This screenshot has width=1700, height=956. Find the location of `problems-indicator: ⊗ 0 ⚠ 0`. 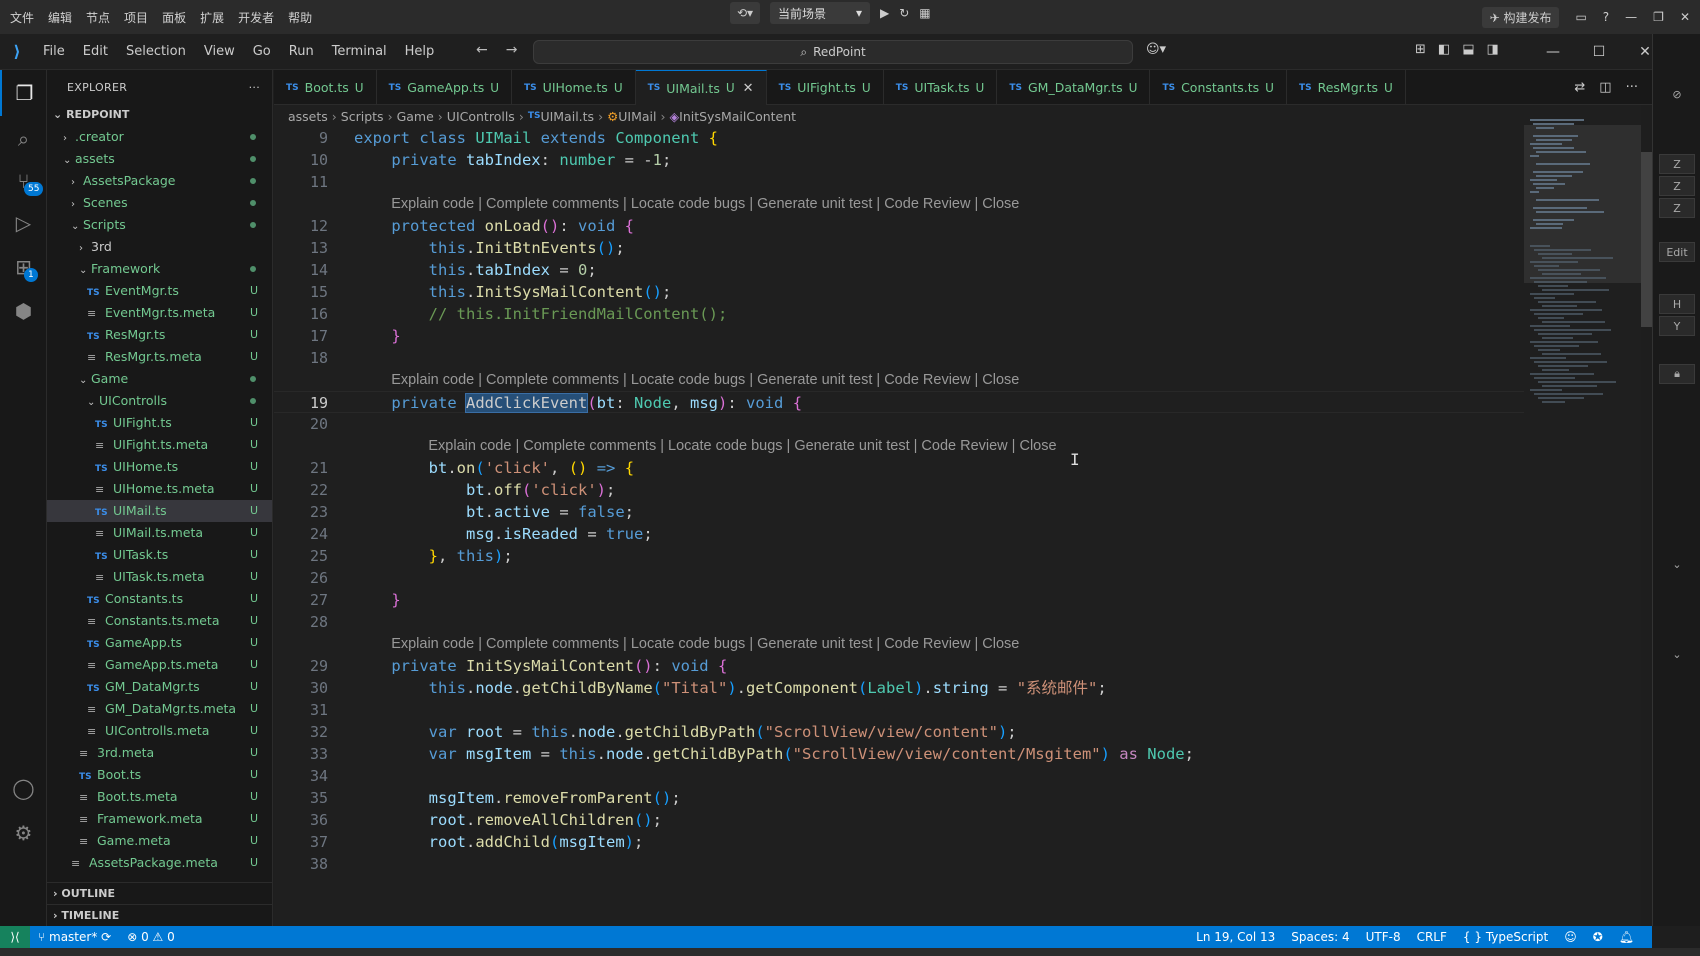

problems-indicator: ⊗ 0 ⚠ 0 is located at coordinates (151, 937).